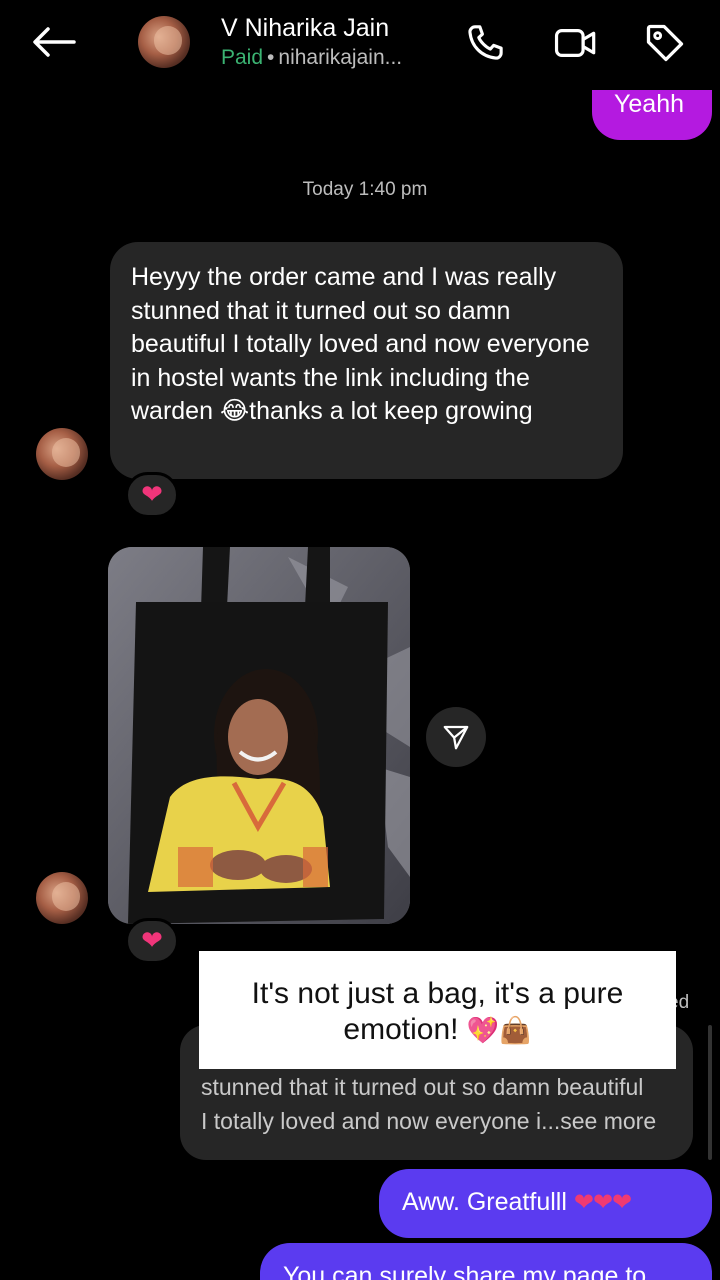 The width and height of the screenshot is (720, 1280). Describe the element at coordinates (486, 1261) in the screenshot. I see `outgoing-message-share: You can surely share my page to` at that location.